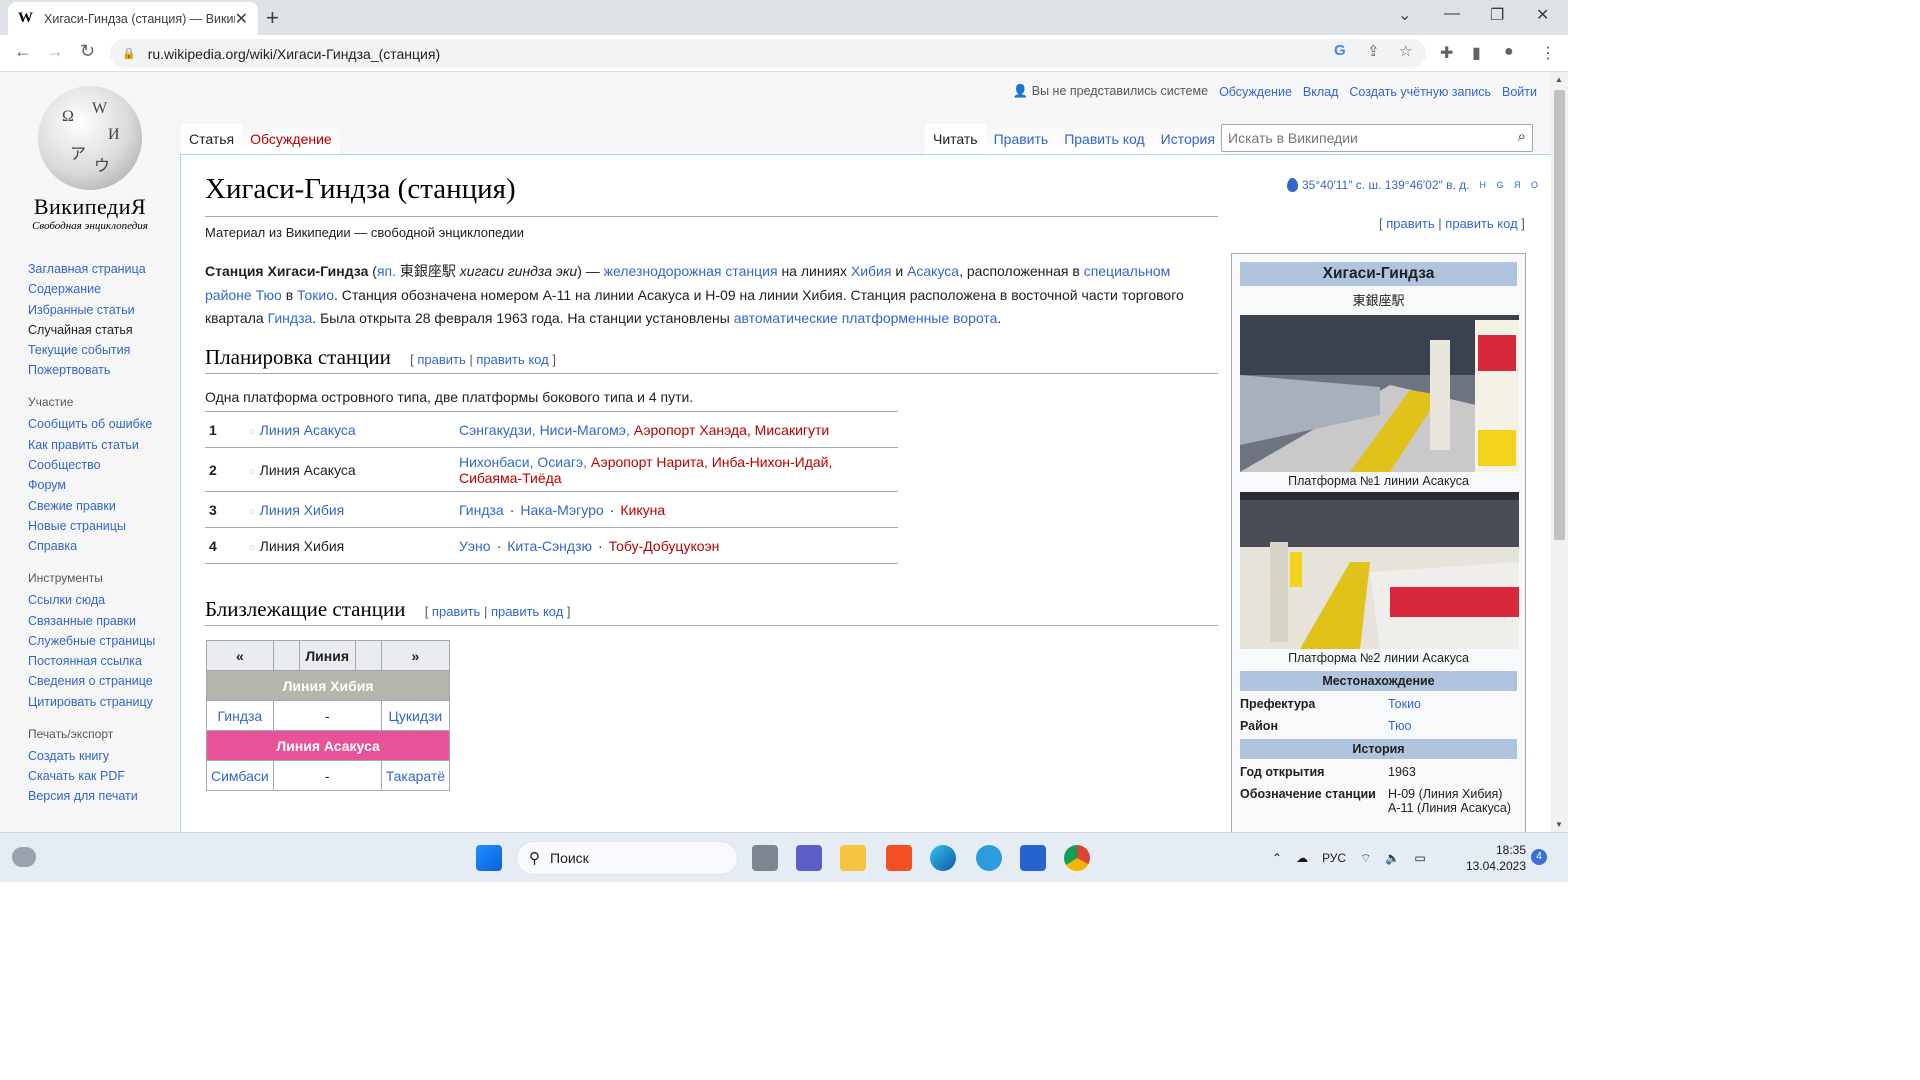 The width and height of the screenshot is (1920, 1080). What do you see at coordinates (1497, 15) in the screenshot?
I see `maximize-icon: ❐` at bounding box center [1497, 15].